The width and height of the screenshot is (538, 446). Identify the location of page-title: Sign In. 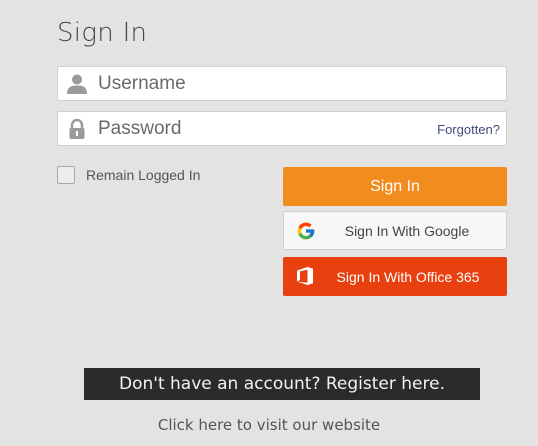
(102, 33).